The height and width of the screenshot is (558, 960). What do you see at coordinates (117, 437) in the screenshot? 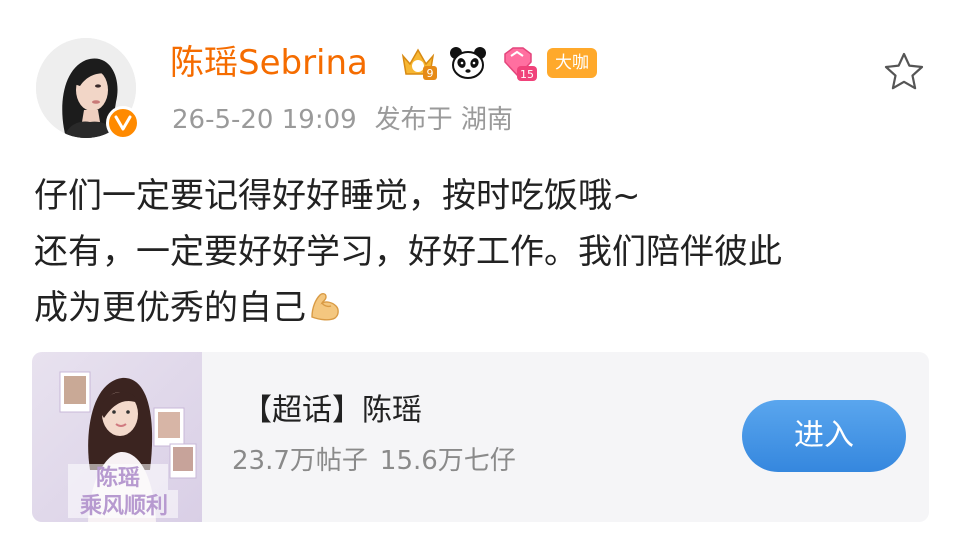
I see `topic-cover-image: 陈瑶 乘风顺利` at bounding box center [117, 437].